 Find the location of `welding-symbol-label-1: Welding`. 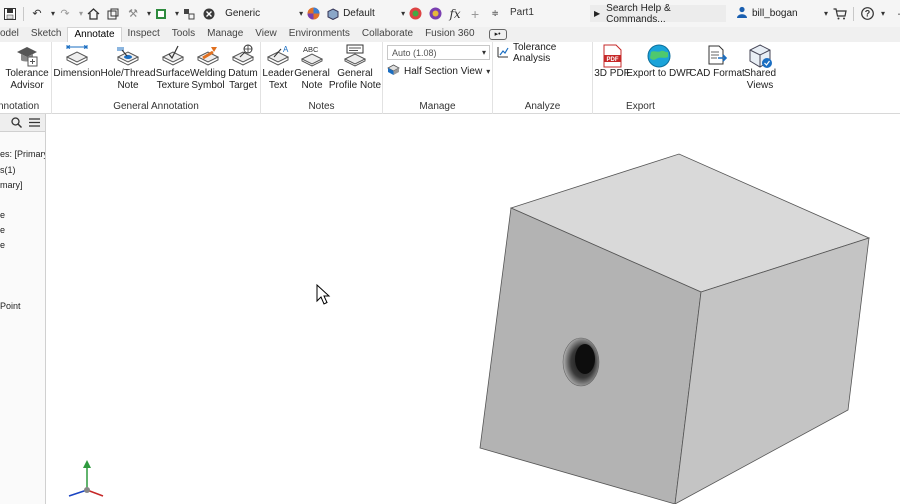

welding-symbol-label-1: Welding is located at coordinates (208, 73).